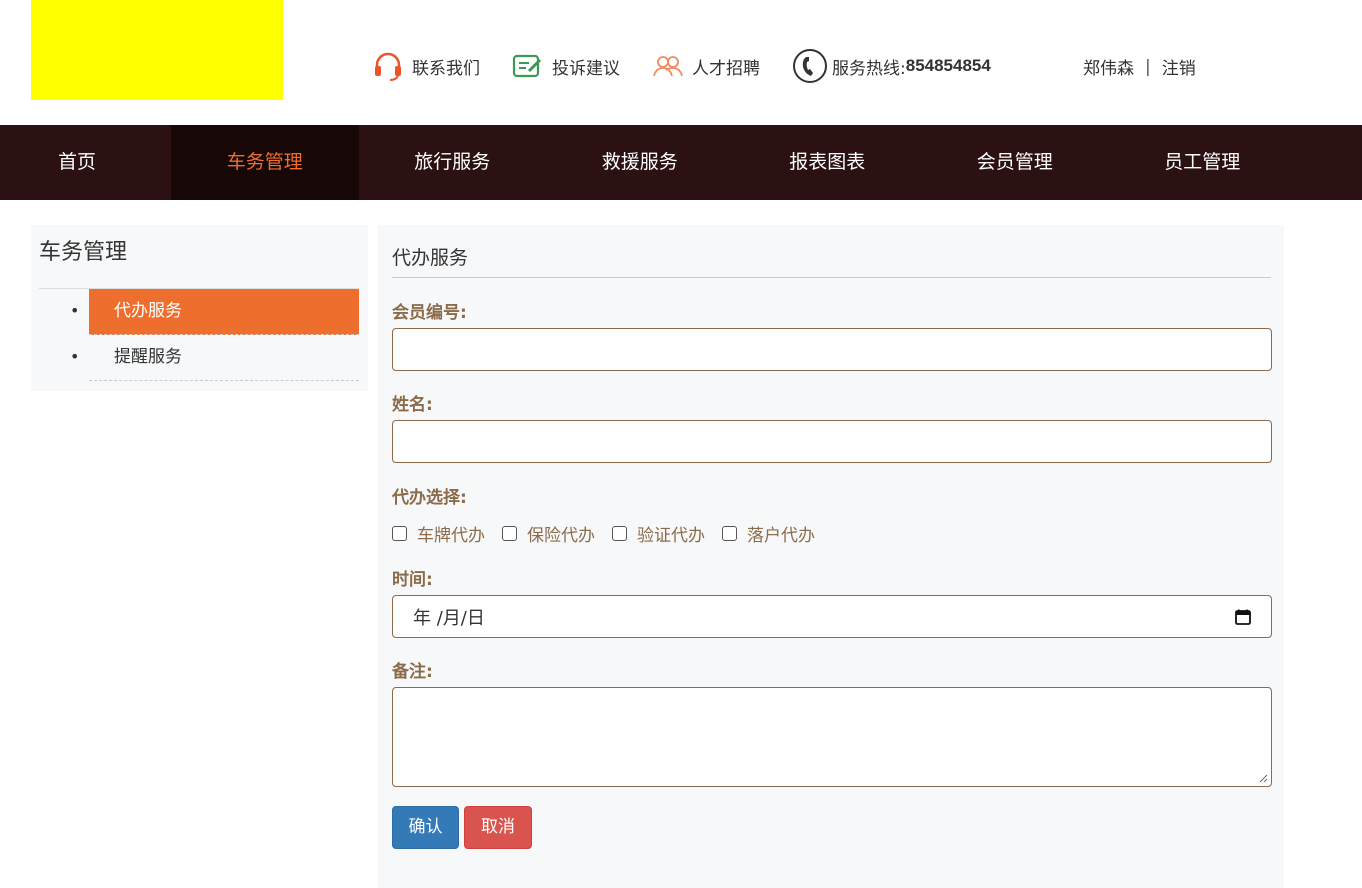  I want to click on option-inspection: 验证代办, so click(658, 533).